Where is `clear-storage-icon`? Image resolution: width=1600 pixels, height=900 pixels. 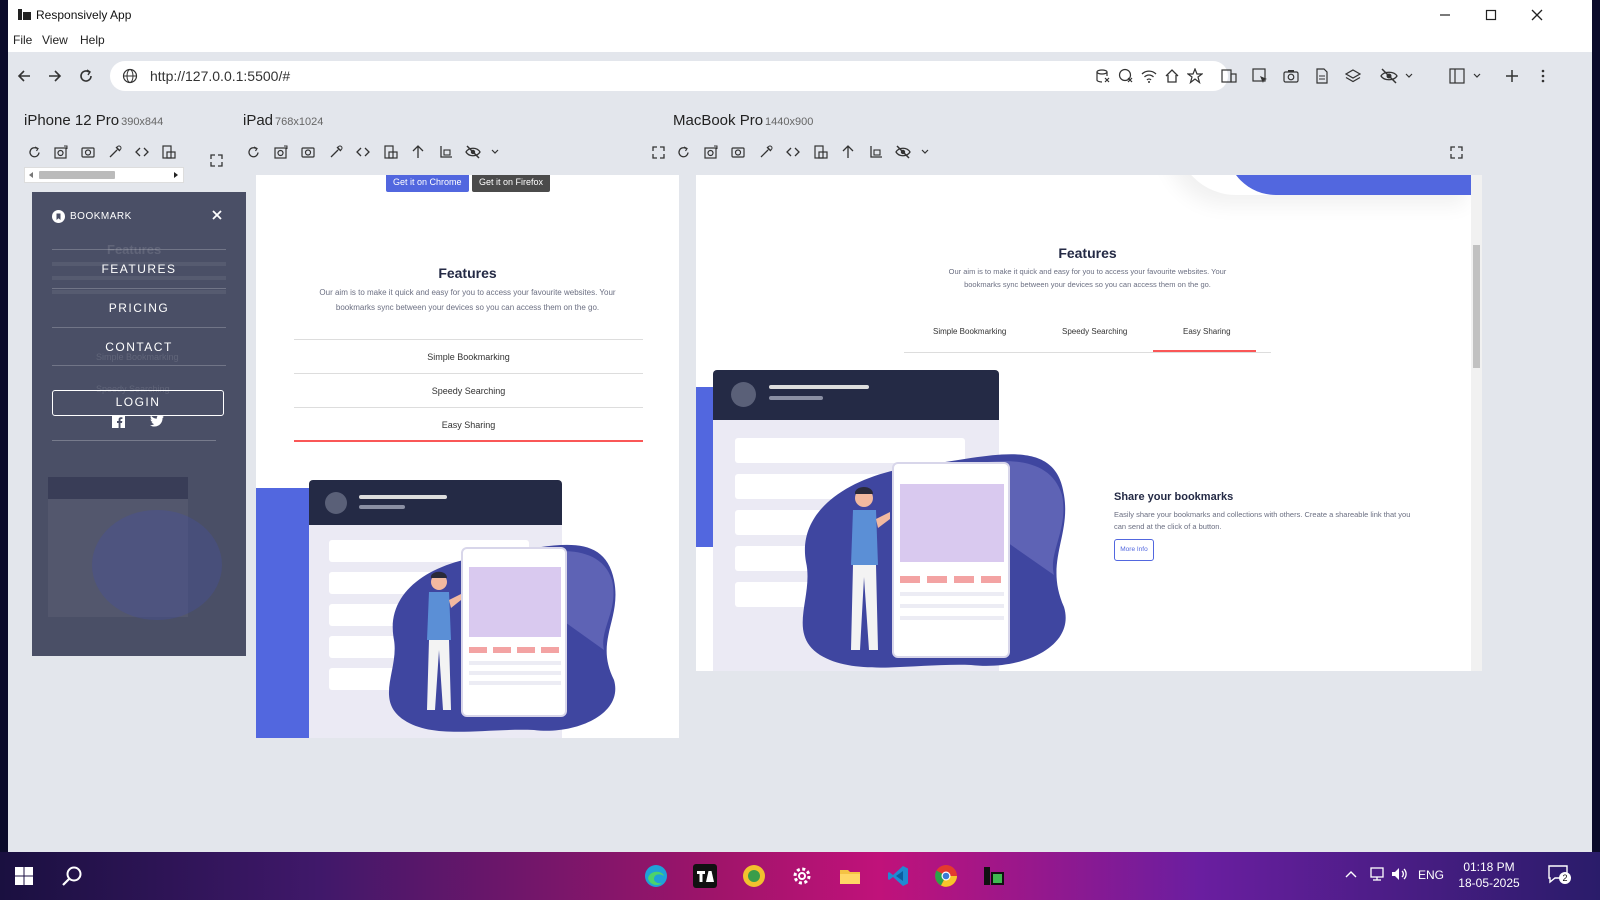 clear-storage-icon is located at coordinates (1103, 76).